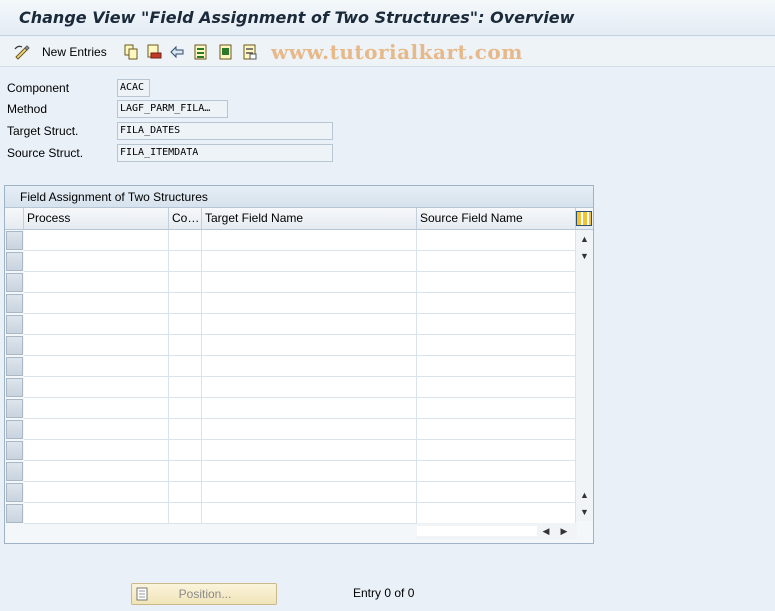  What do you see at coordinates (96, 219) in the screenshot?
I see `column-header-process: Process` at bounding box center [96, 219].